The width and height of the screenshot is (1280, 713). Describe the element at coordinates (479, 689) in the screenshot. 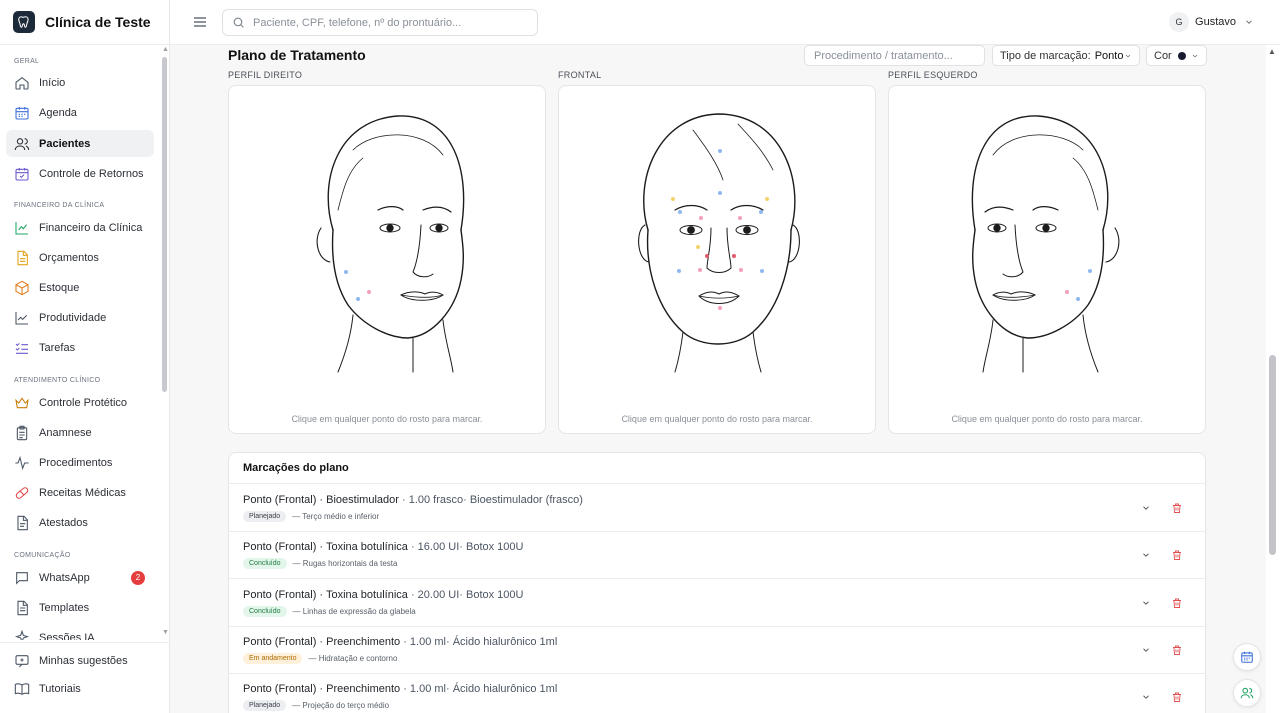

I see `mark-details: · 1.00 ml· Ácido hialurônico 1ml` at that location.